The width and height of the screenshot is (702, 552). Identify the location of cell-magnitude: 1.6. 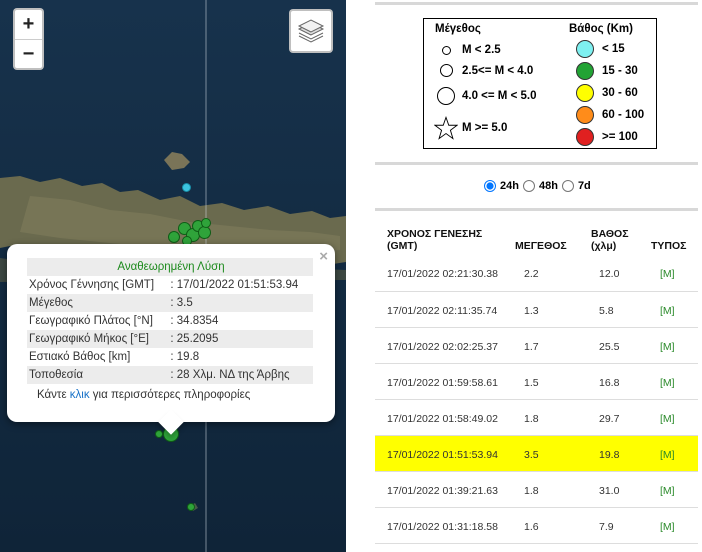
(531, 527).